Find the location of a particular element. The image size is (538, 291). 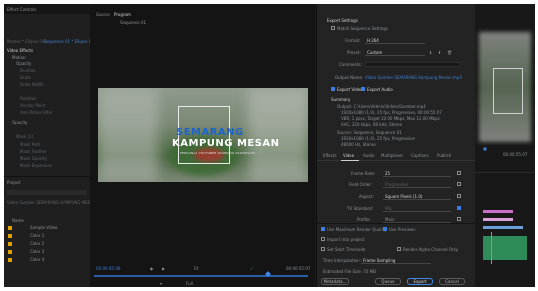

sequence-link: Sequence 01 * Ellipse 001 is located at coordinates (70, 41).